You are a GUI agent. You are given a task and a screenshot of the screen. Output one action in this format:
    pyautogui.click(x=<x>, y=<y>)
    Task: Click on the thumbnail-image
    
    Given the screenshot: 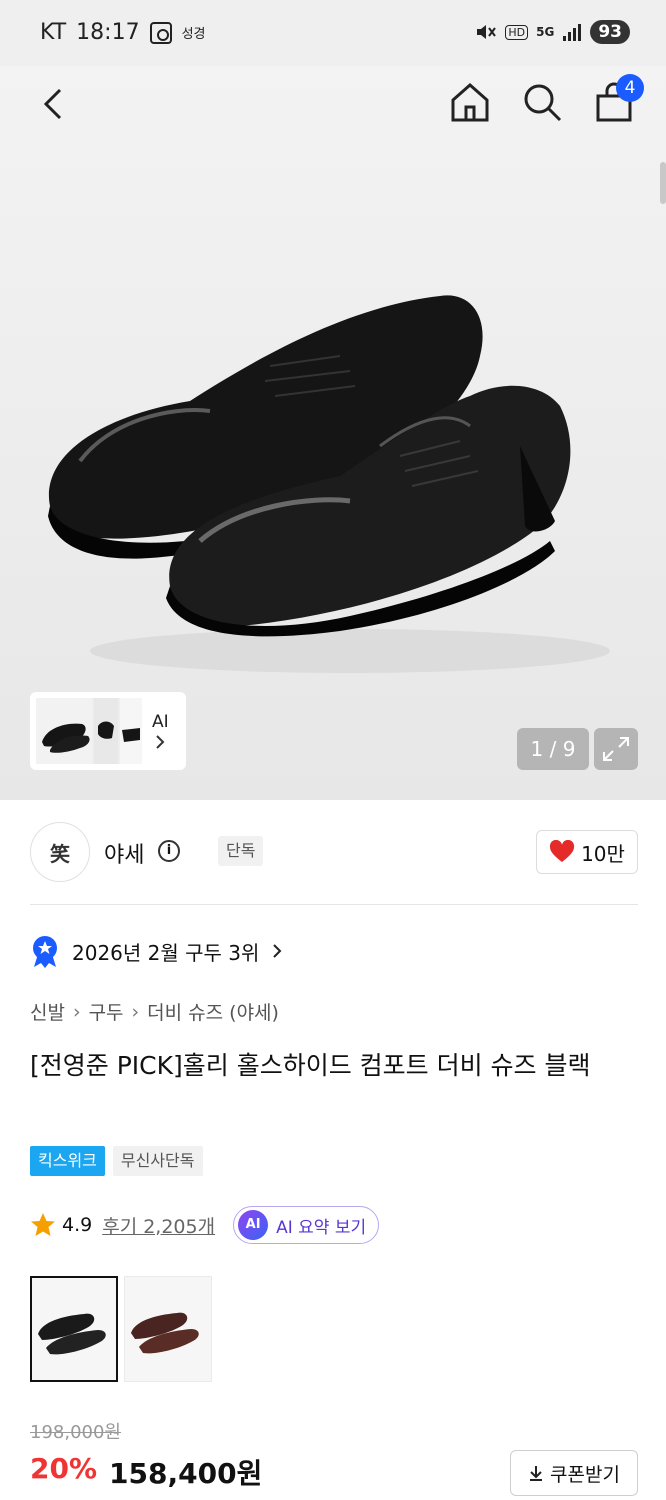 What is the action you would take?
    pyautogui.click(x=89, y=731)
    